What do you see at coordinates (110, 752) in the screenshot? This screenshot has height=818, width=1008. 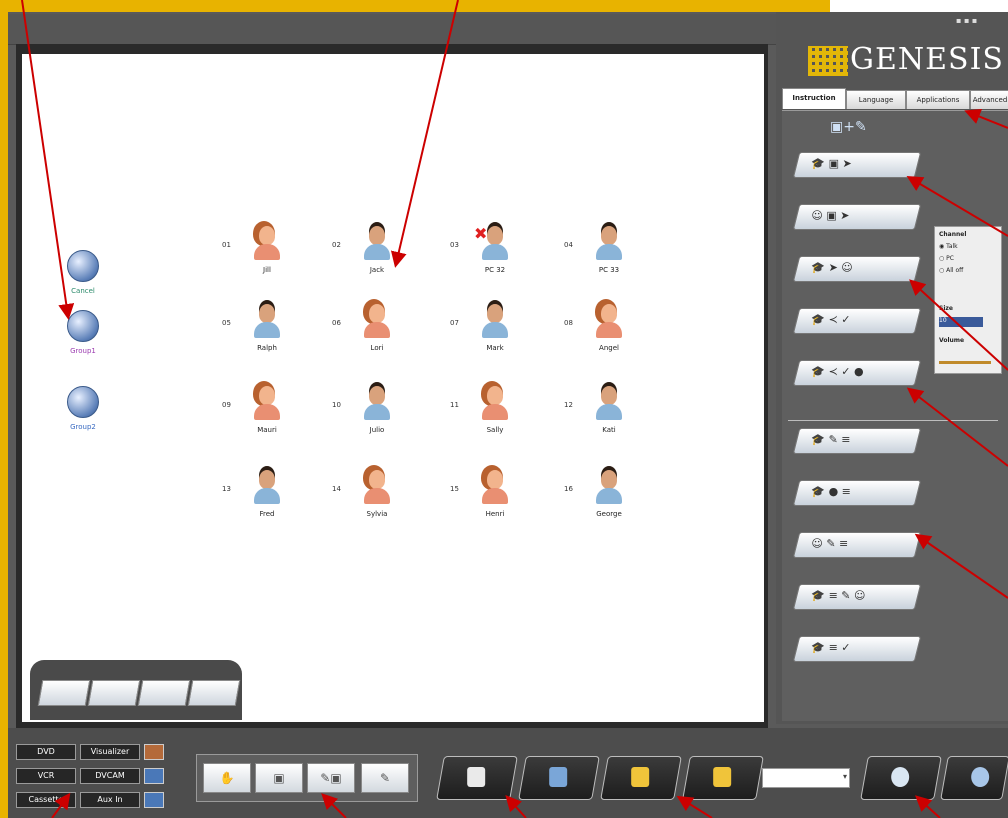 I see `source-visualizer-button: Visualizer` at bounding box center [110, 752].